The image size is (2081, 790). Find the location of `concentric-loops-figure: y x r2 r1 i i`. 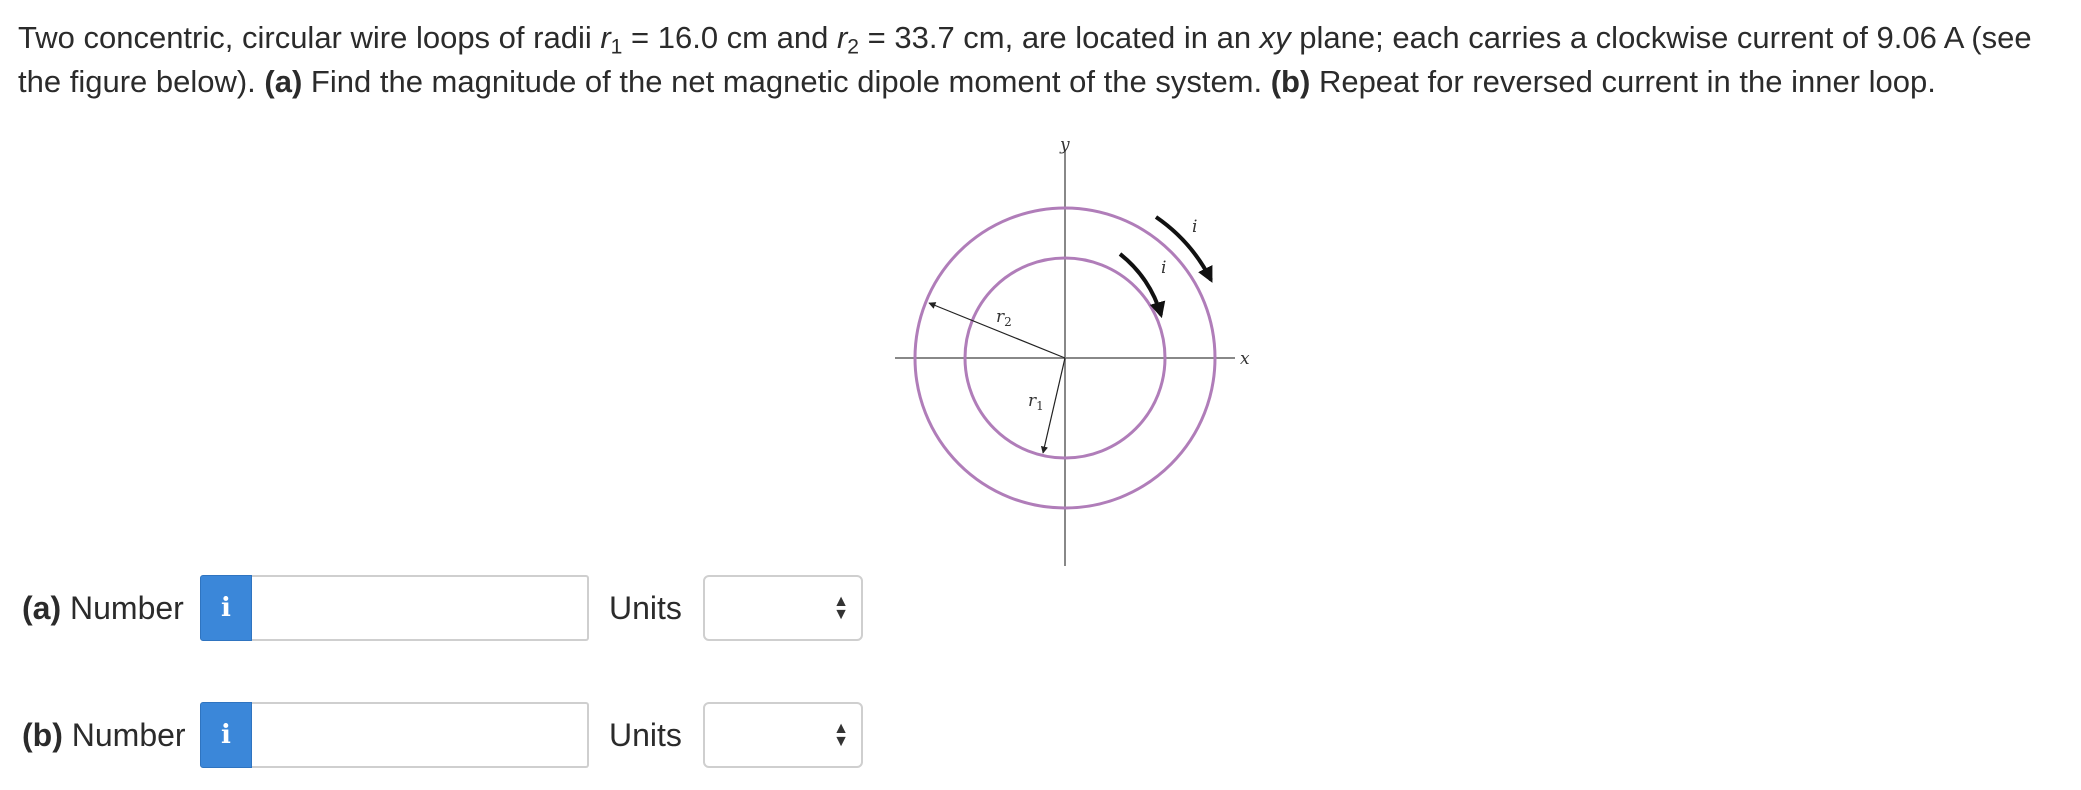

concentric-loops-figure: y x r2 r1 i i is located at coordinates (1080, 348).